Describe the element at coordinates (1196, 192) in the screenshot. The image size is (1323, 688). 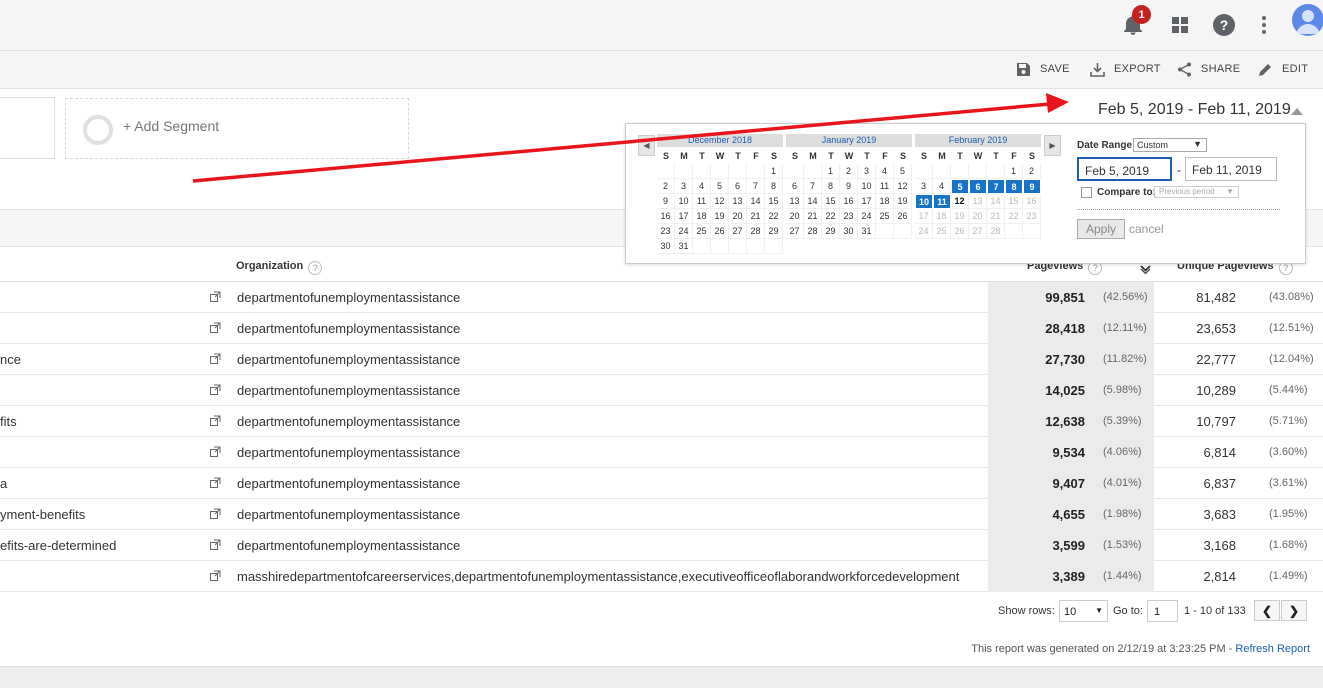
I see `compare-to-select: Previous period` at that location.